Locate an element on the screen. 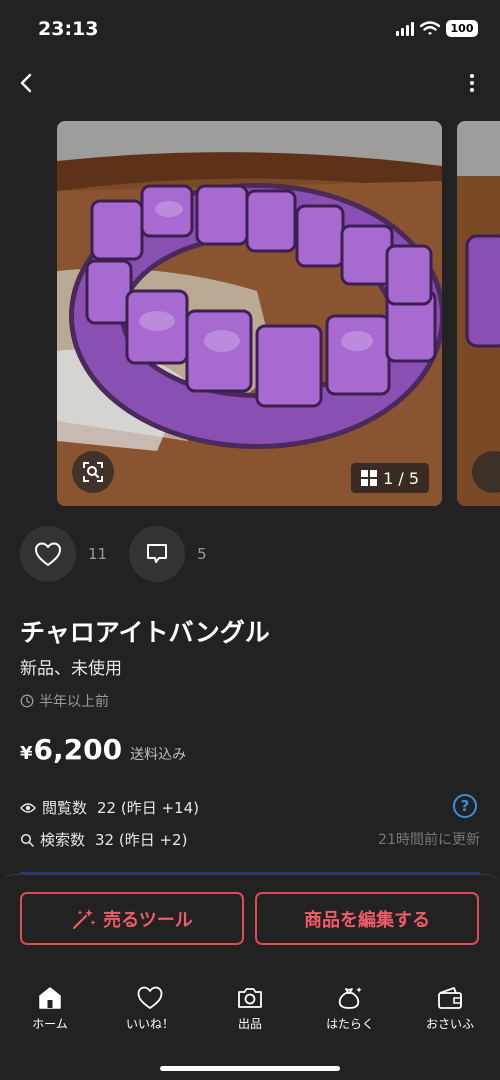 The width and height of the screenshot is (500, 1080). views-label: 閲覧数 is located at coordinates (65, 808).